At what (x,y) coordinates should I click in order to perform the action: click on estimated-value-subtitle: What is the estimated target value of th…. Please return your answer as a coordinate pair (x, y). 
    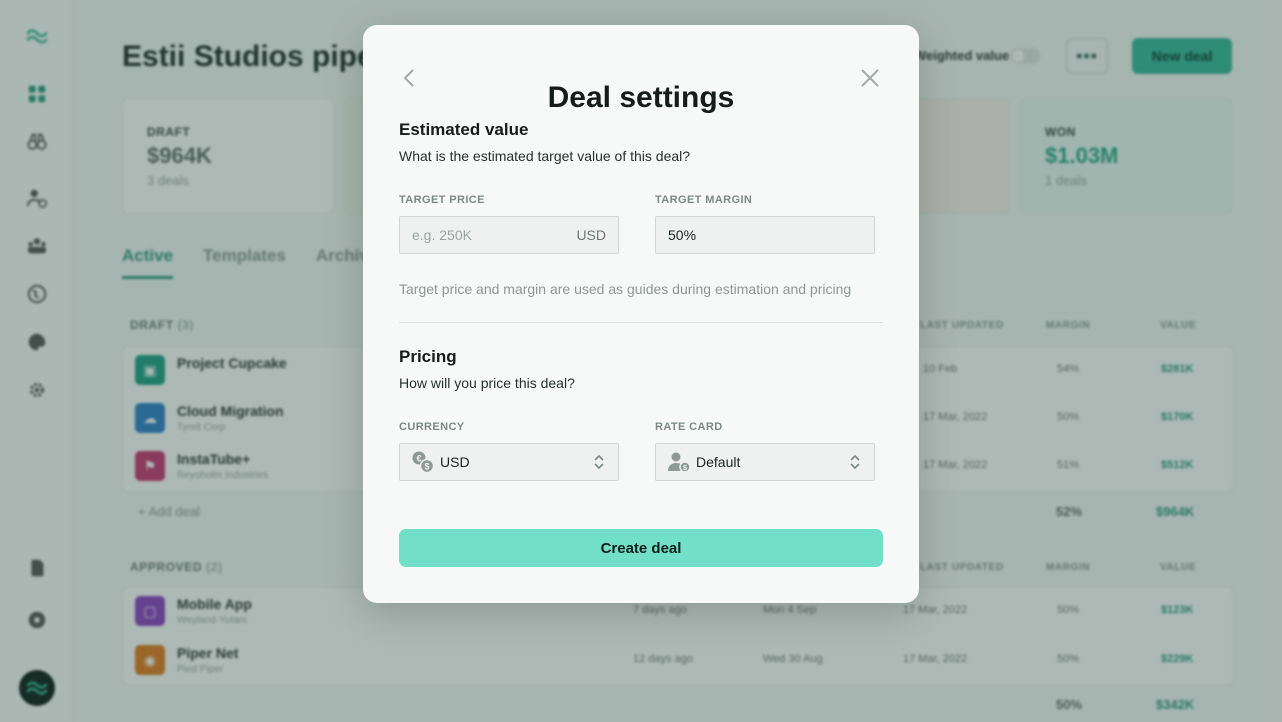
    Looking at the image, I should click on (545, 156).